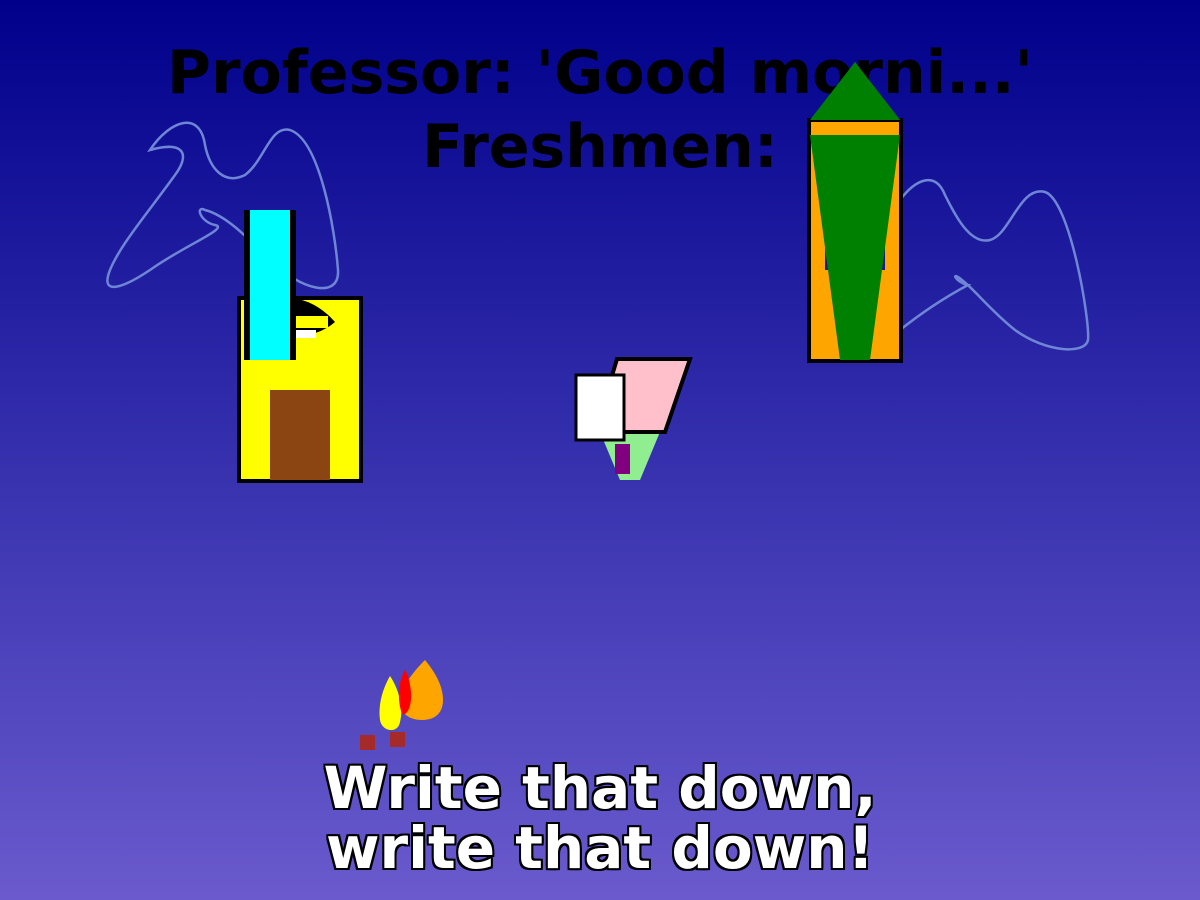 Image resolution: width=1200 pixels, height=900 pixels. Describe the element at coordinates (600, 788) in the screenshot. I see `write-line-1: Write that down,` at that location.